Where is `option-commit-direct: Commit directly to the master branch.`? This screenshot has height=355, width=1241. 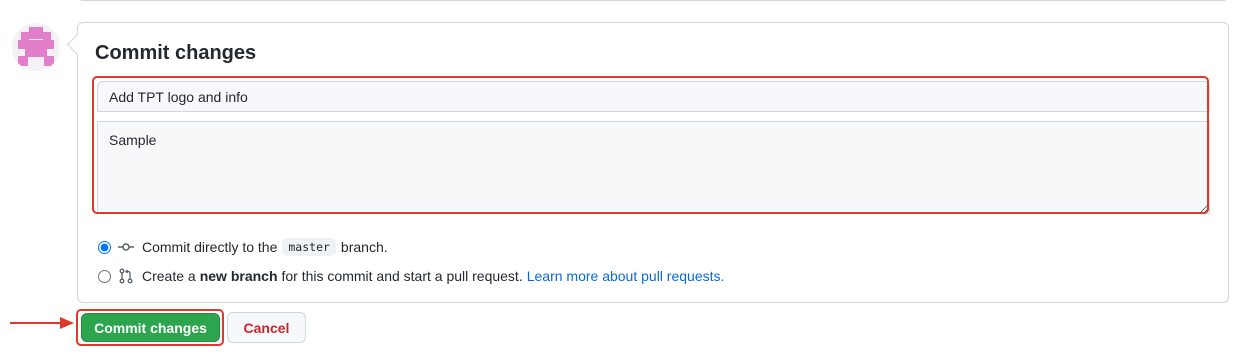
option-commit-direct: Commit directly to the master branch. is located at coordinates (243, 247).